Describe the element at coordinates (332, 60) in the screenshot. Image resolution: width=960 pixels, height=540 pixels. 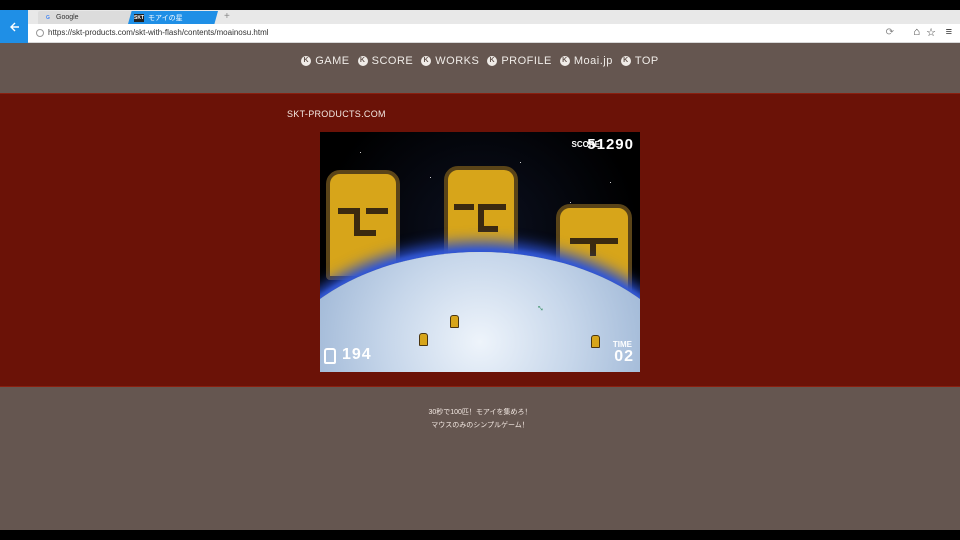
I see `nav-label: GAME` at that location.